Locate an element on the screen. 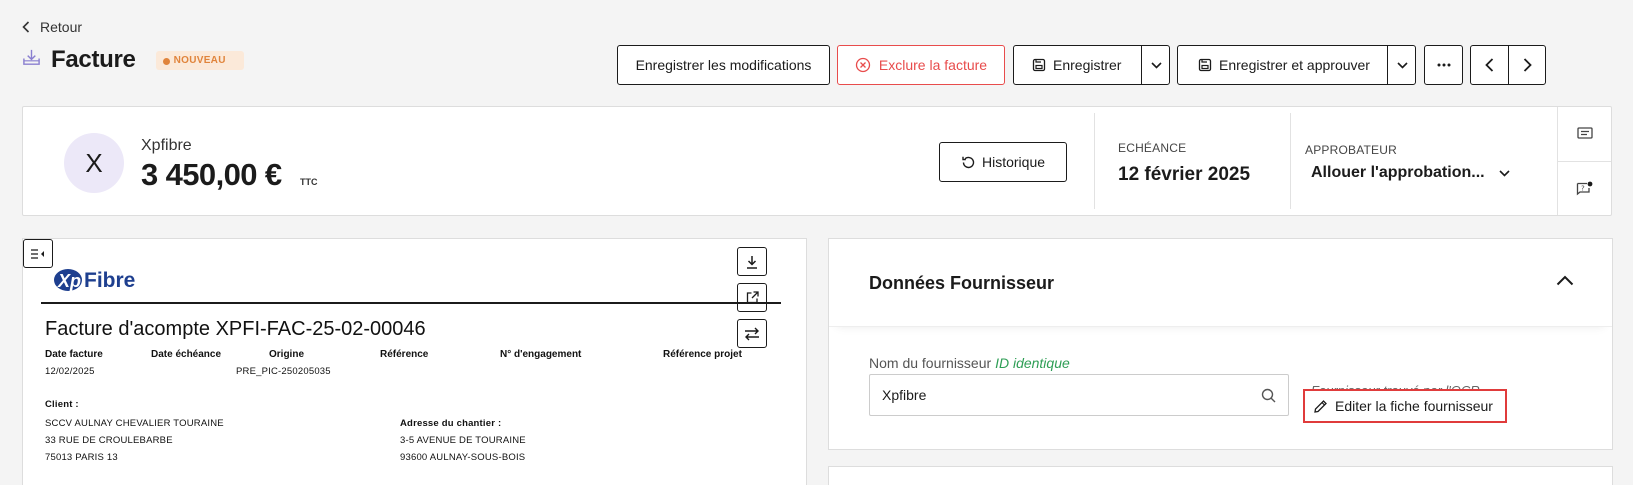 The width and height of the screenshot is (1633, 485). client-line: SCCV AULNAY CHEVALIER TOURAINE is located at coordinates (134, 423).